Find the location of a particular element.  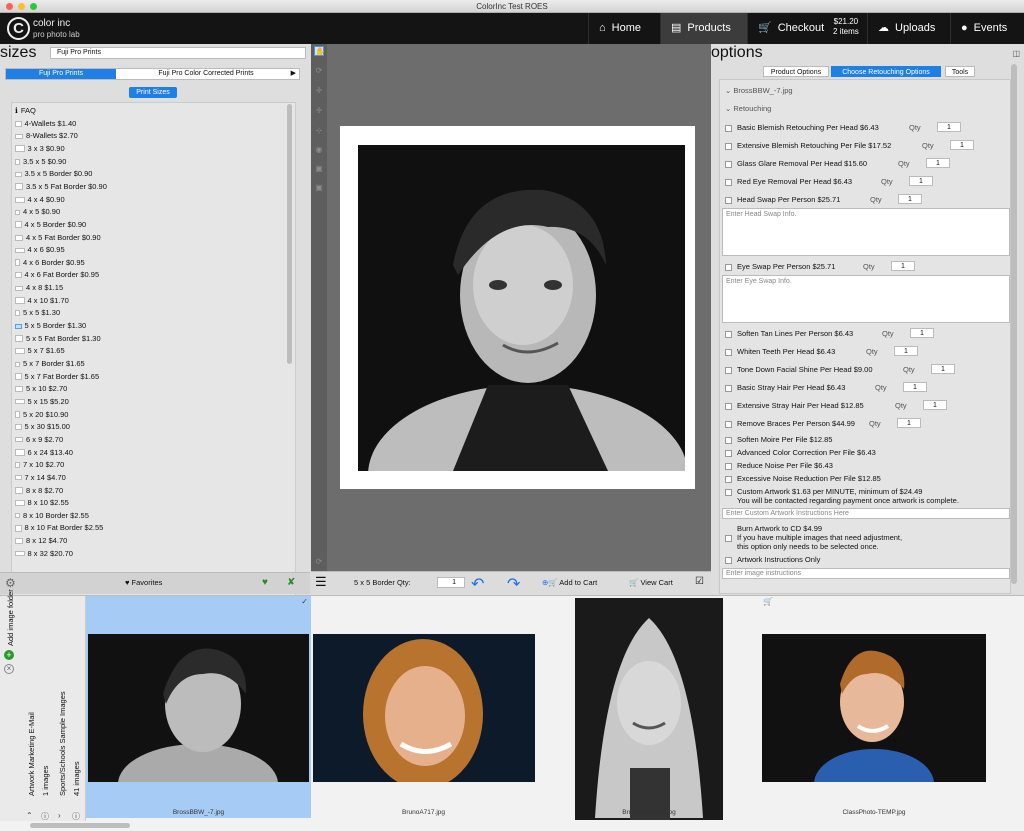

tab-fuji-pro-color-corrected: Fuji Pro Color Corrected Prints is located at coordinates (206, 74).